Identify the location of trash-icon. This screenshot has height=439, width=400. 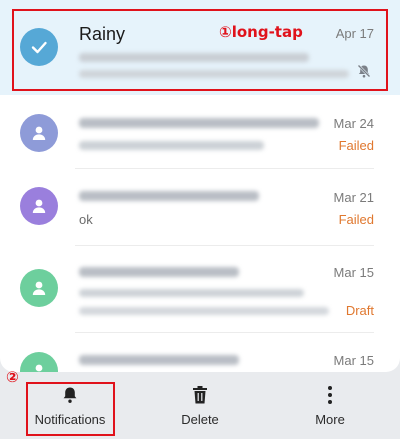
(200, 395).